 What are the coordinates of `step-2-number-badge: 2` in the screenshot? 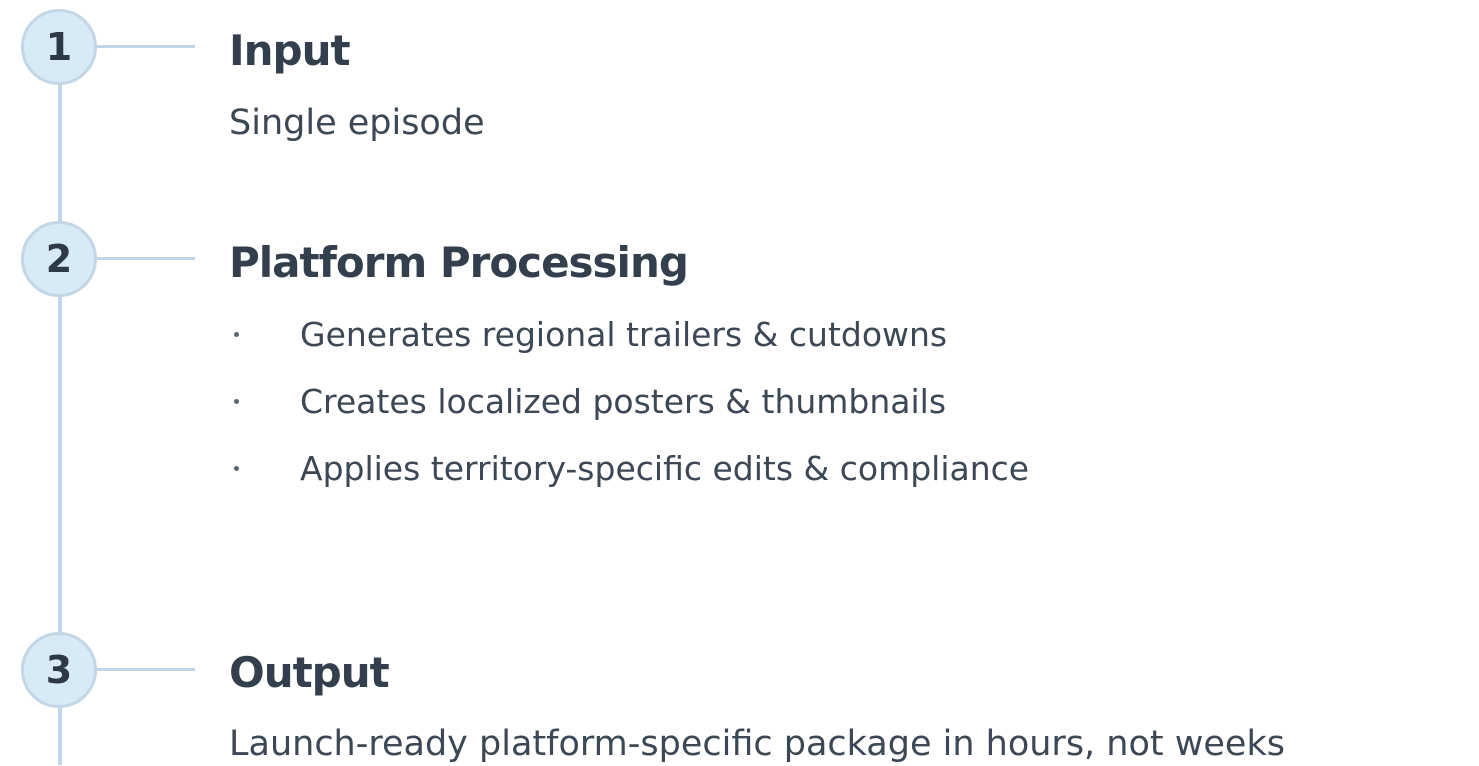 It's located at (59, 259).